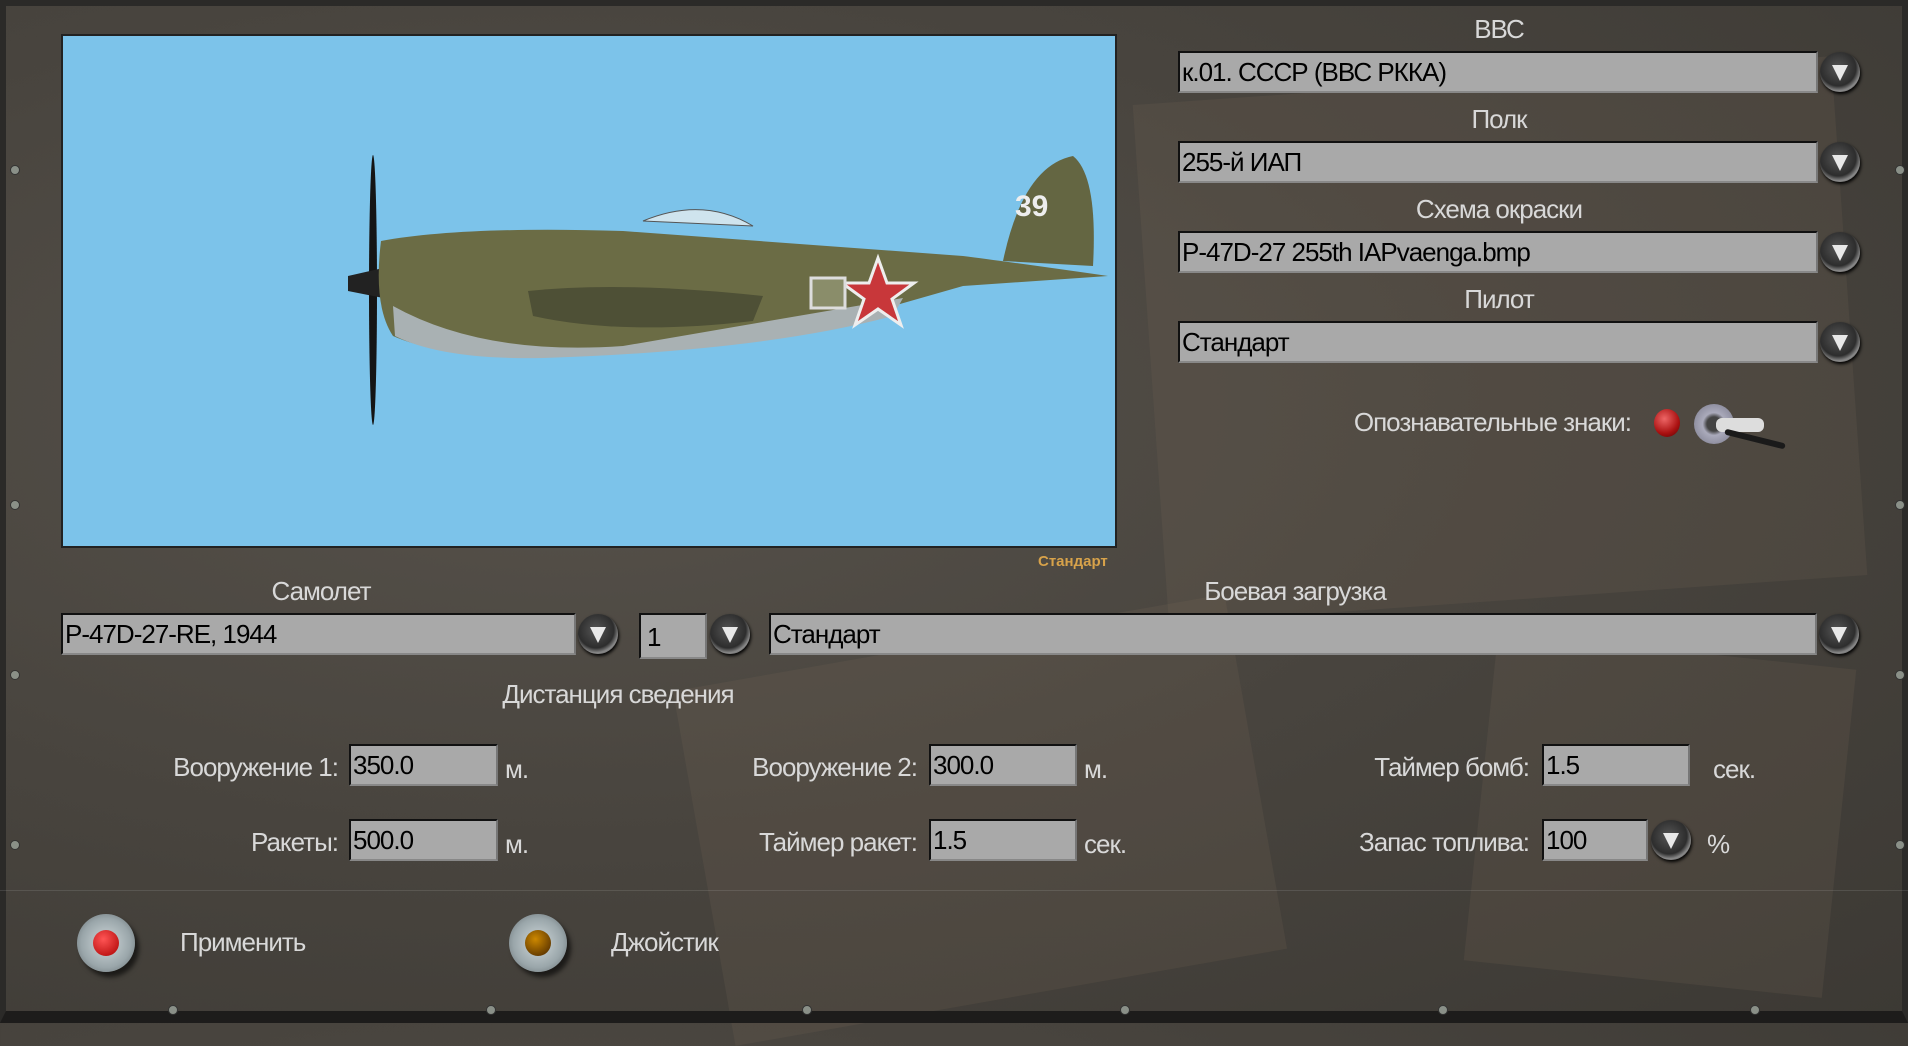  What do you see at coordinates (1003, 840) in the screenshot?
I see `rocket-timer-input: 1.5` at bounding box center [1003, 840].